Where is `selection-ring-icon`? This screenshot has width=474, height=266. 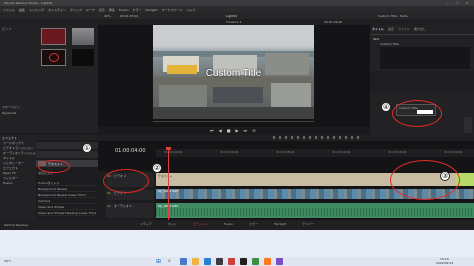
selection-ring-icon is located at coordinates (54, 57).